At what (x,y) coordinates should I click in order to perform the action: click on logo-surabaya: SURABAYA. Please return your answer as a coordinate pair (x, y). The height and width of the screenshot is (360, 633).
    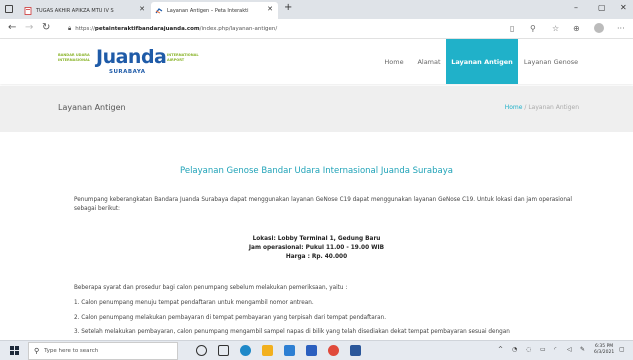
    Looking at the image, I should click on (127, 72).